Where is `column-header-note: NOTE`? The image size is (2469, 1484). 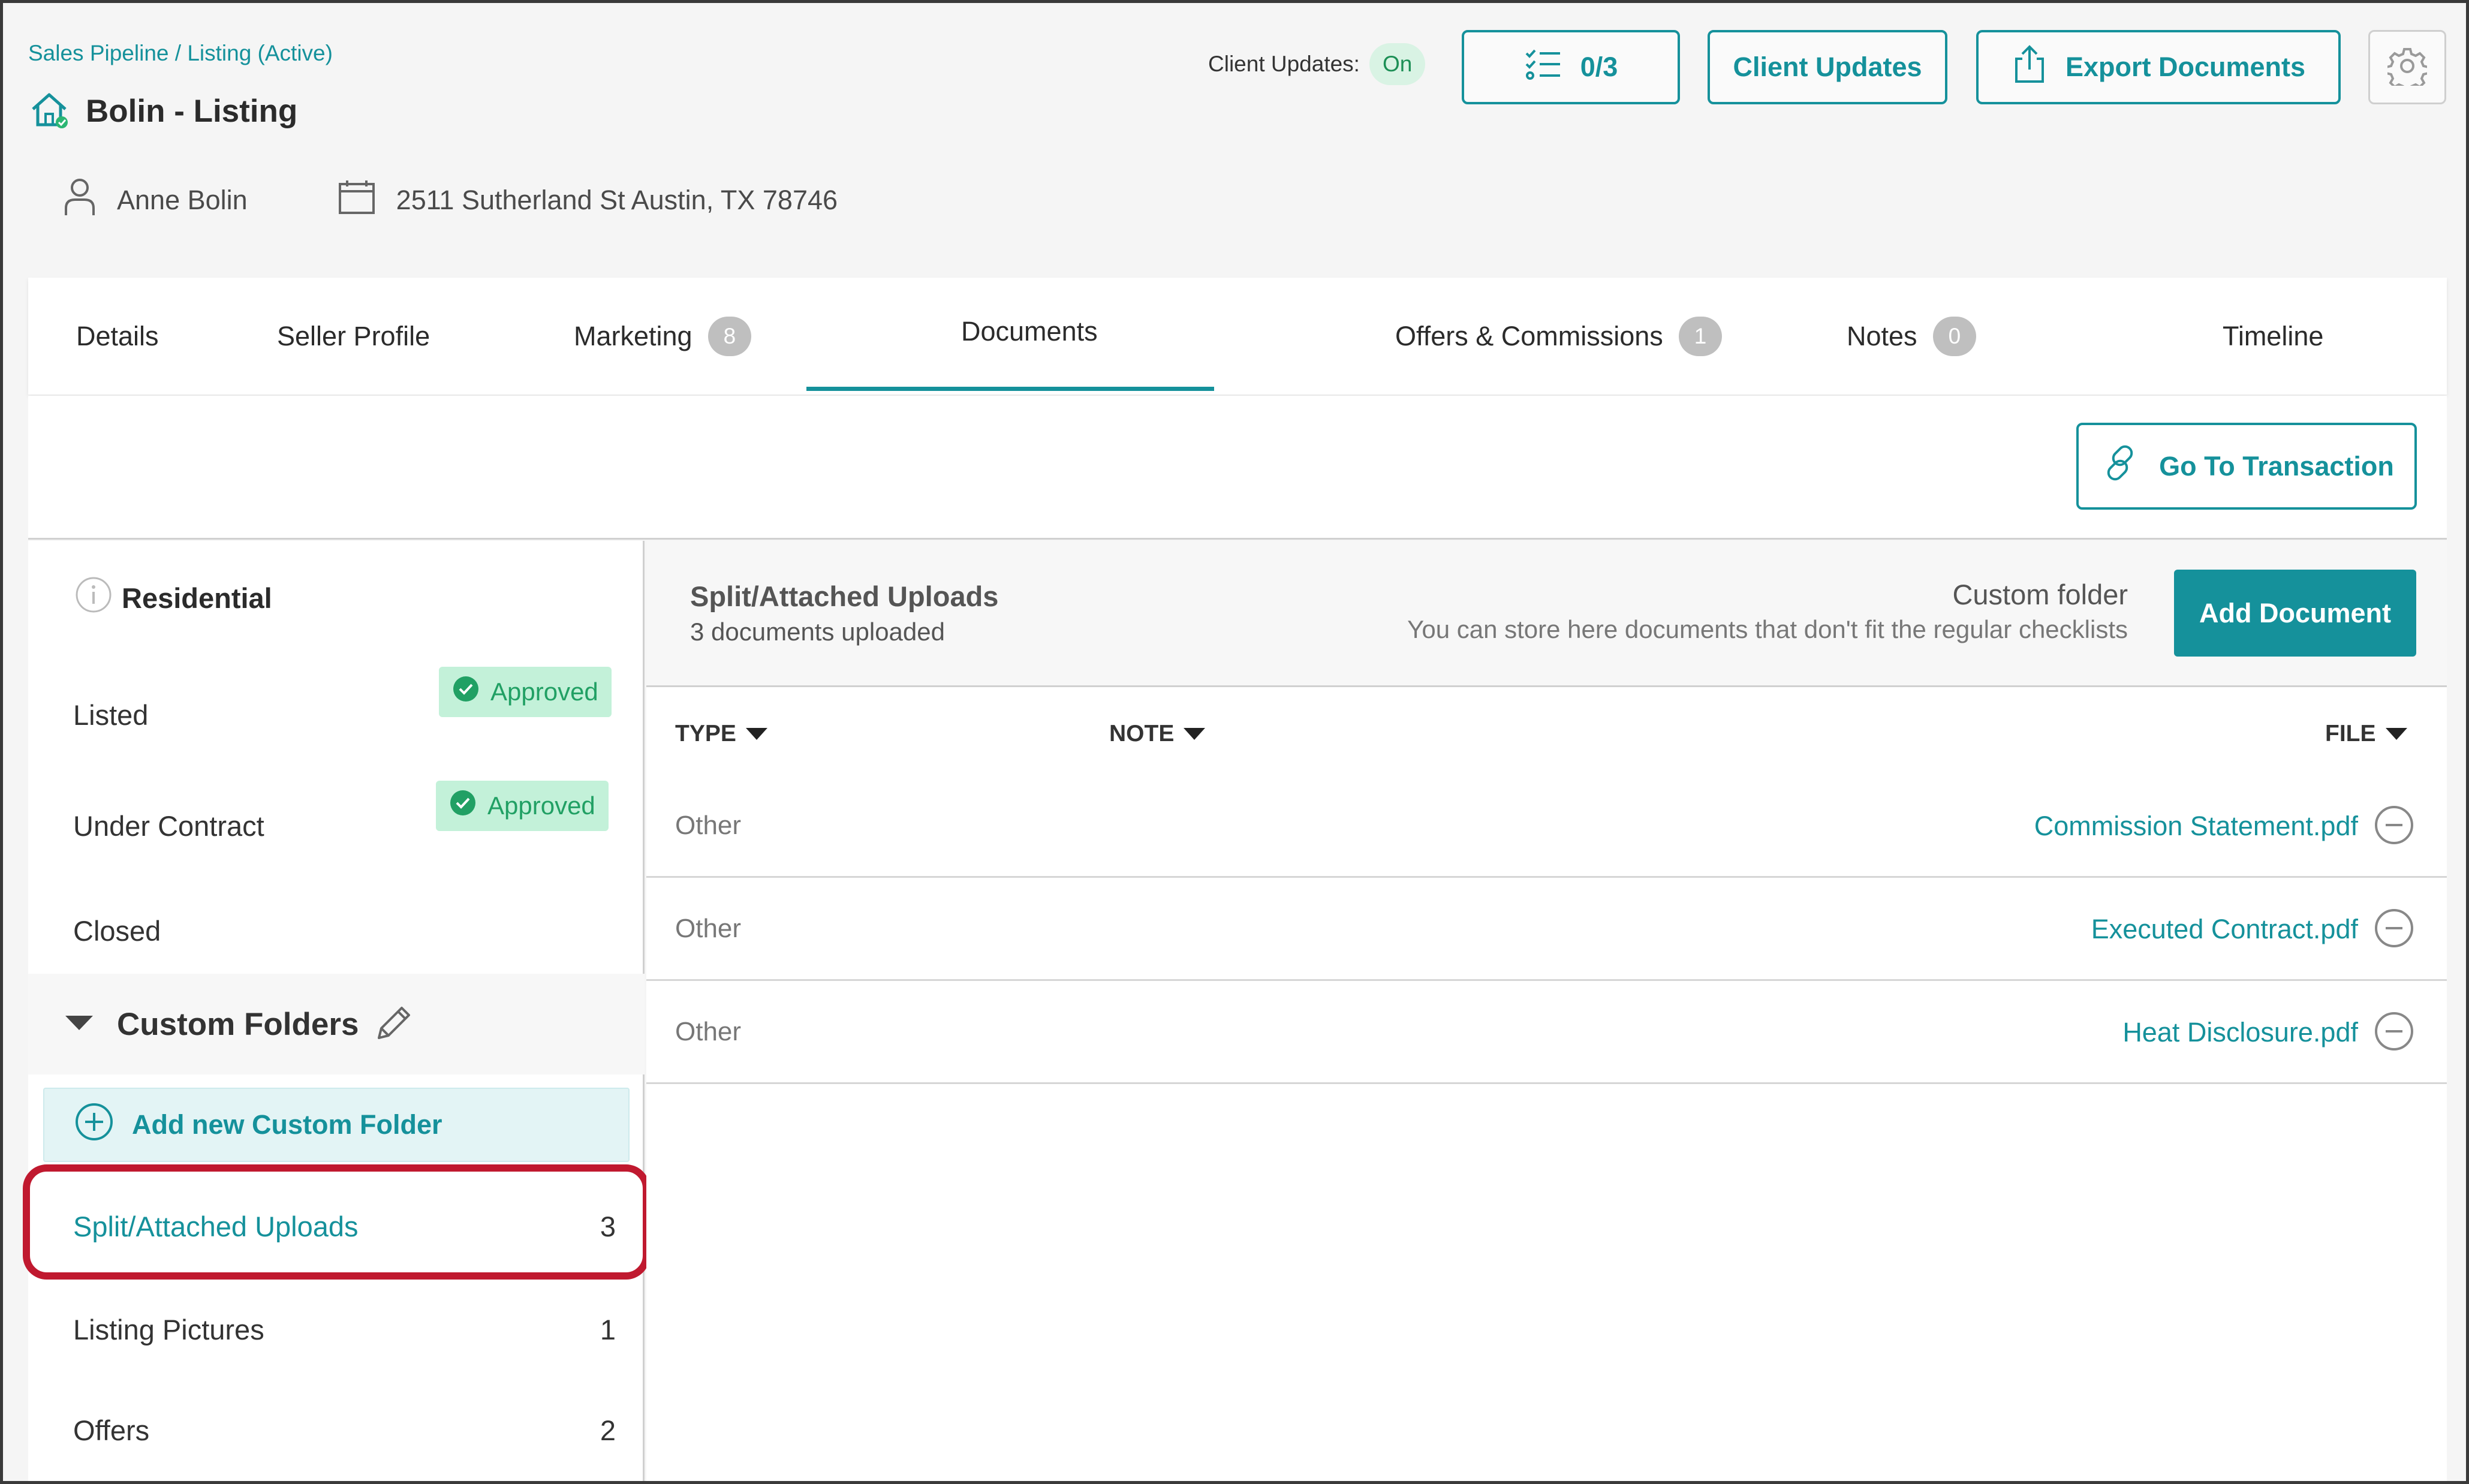
column-header-note: NOTE is located at coordinates (1157, 734).